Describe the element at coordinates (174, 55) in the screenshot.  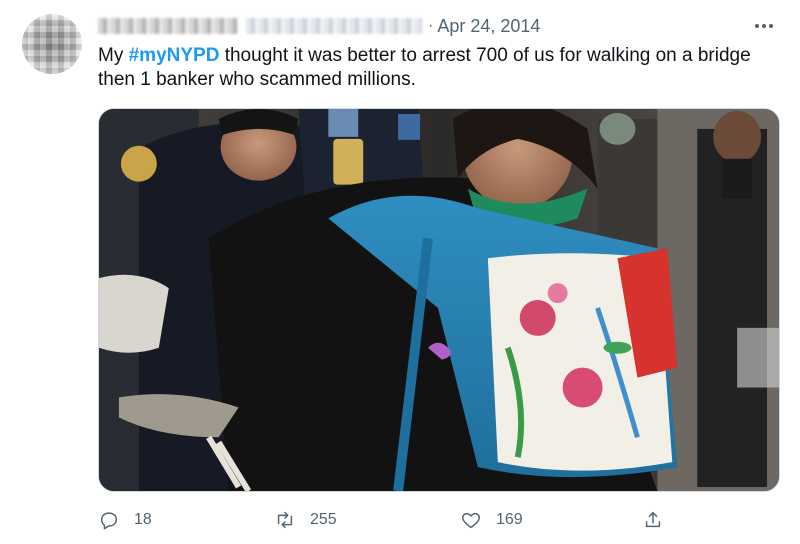
I see `hashtag-link: #myNYPD` at that location.